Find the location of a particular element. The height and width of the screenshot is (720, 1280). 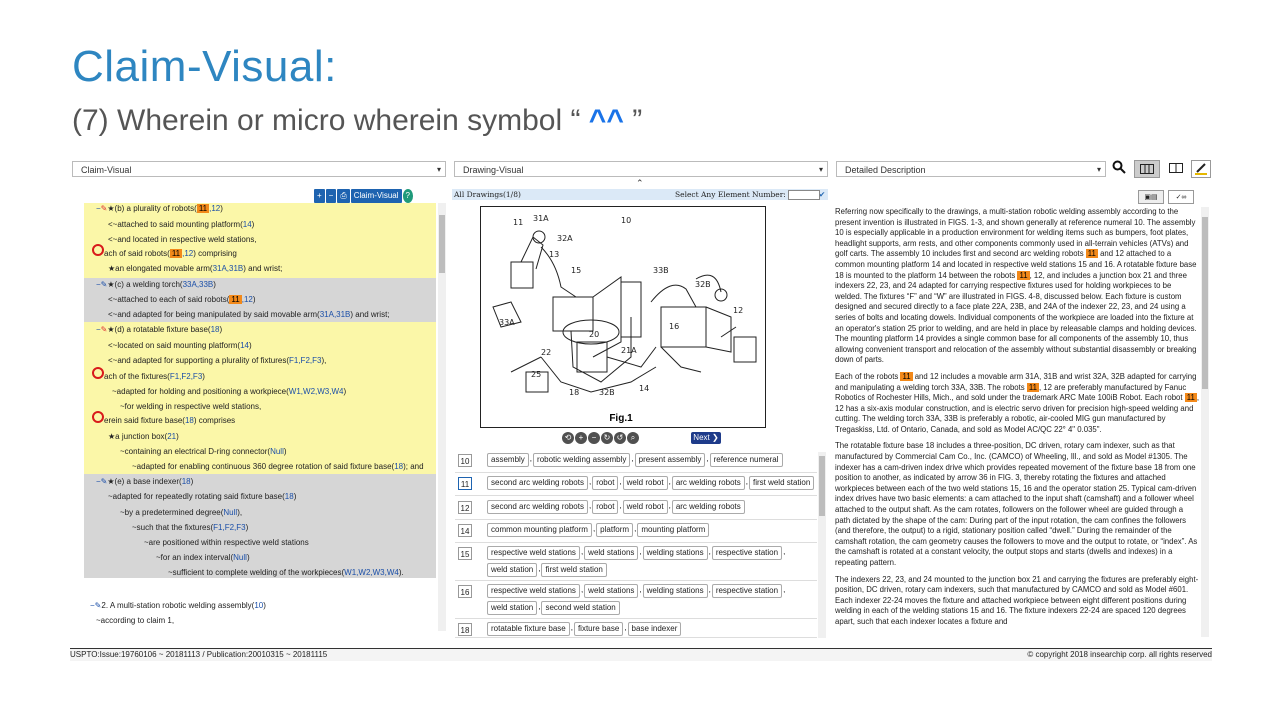

element-term-tag: reference numeral is located at coordinates (746, 460).